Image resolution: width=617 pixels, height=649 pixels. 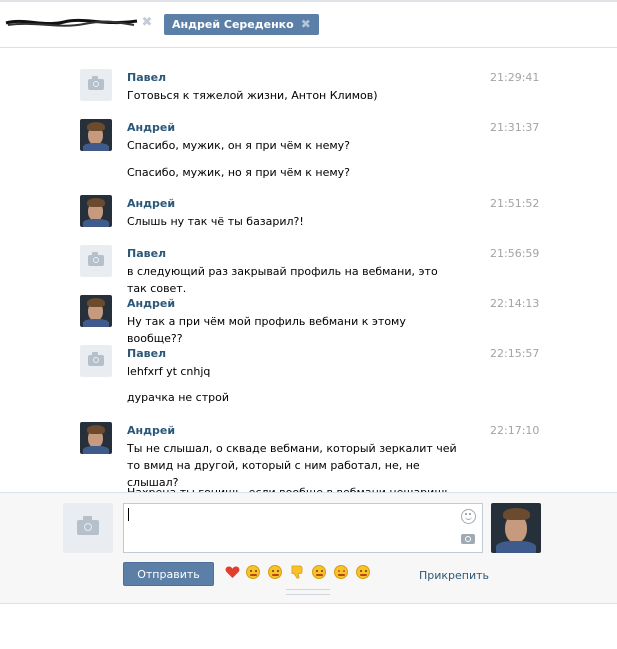 What do you see at coordinates (515, 430) in the screenshot?
I see `message-time: 22:17:10` at bounding box center [515, 430].